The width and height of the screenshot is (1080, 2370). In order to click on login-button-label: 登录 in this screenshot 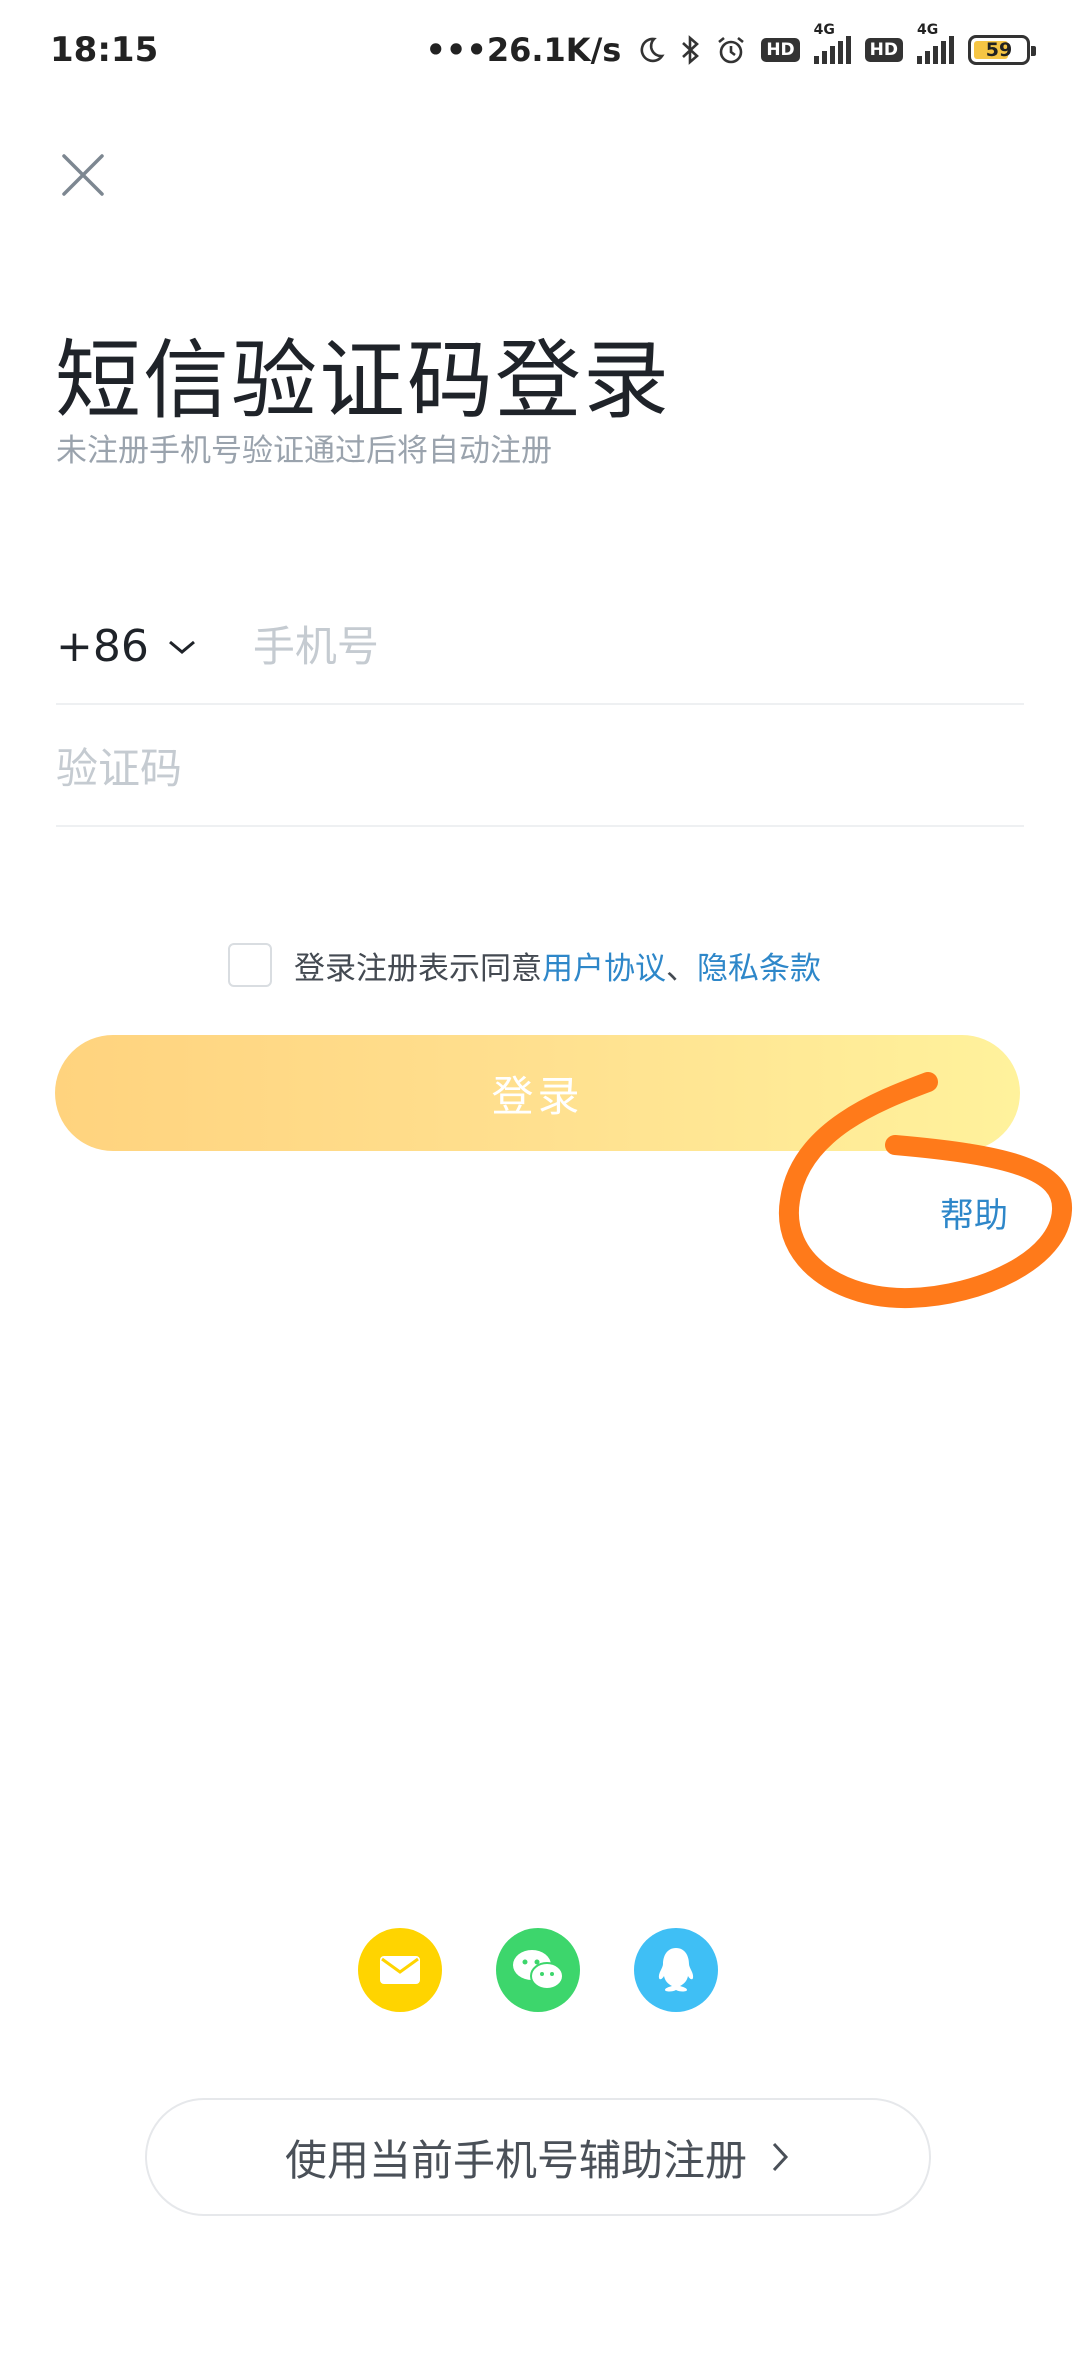, I will do `click(537, 1096)`.